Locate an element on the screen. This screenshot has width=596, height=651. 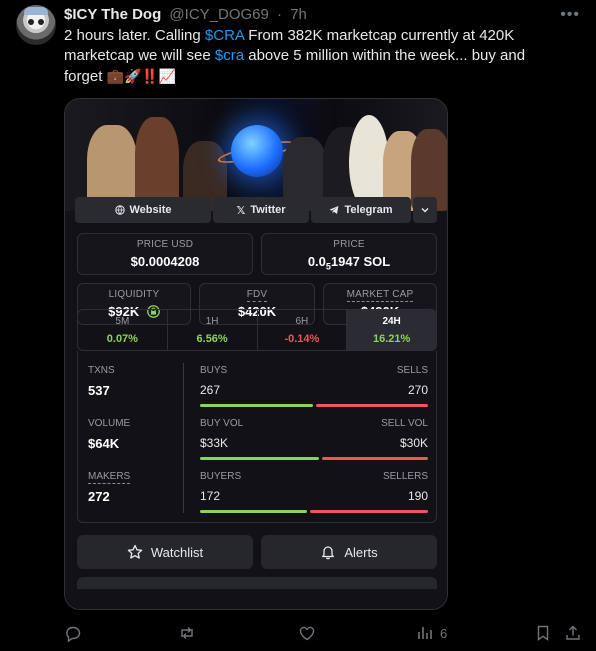
share-icon is located at coordinates (573, 632).